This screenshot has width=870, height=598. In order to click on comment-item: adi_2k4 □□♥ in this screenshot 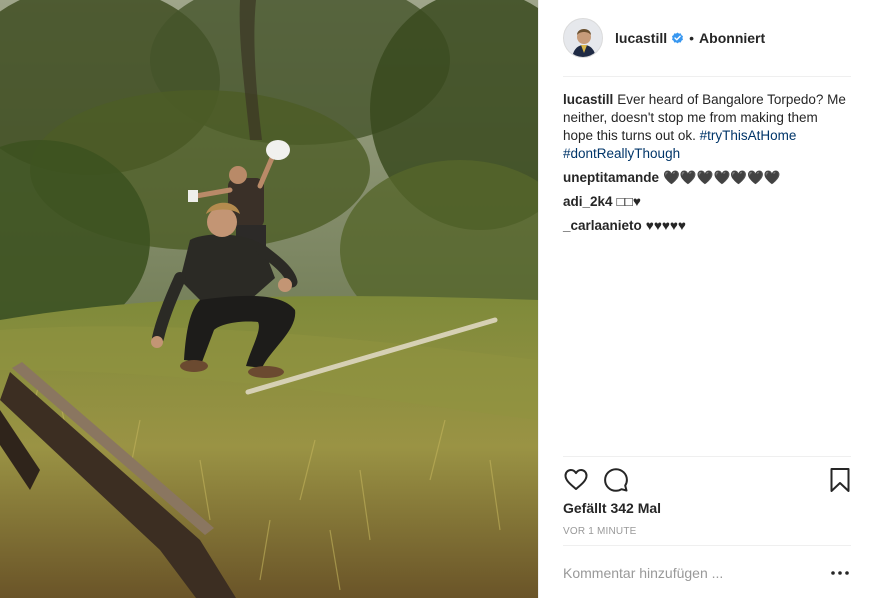, I will do `click(707, 202)`.